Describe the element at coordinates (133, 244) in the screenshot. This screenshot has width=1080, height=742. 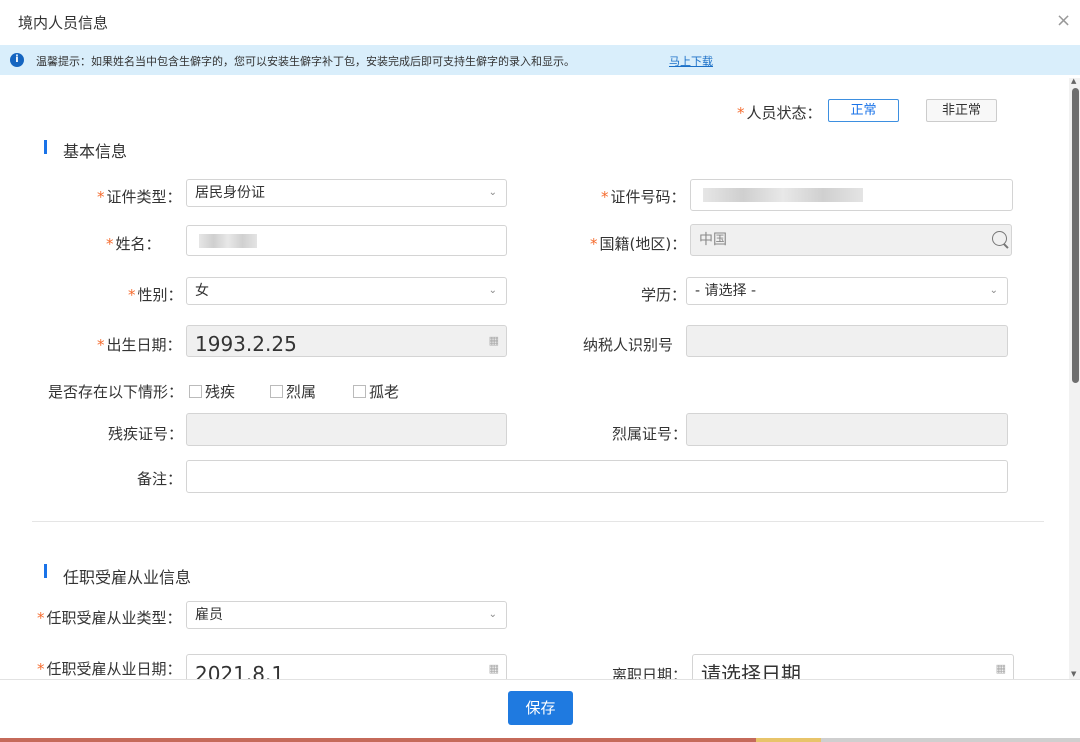
I see `name-label: * 姓名：` at that location.